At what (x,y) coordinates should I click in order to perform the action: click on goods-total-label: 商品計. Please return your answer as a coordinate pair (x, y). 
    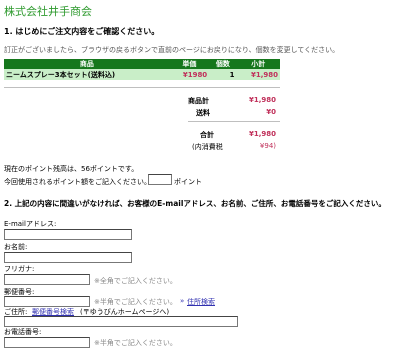
    Looking at the image, I should click on (198, 101).